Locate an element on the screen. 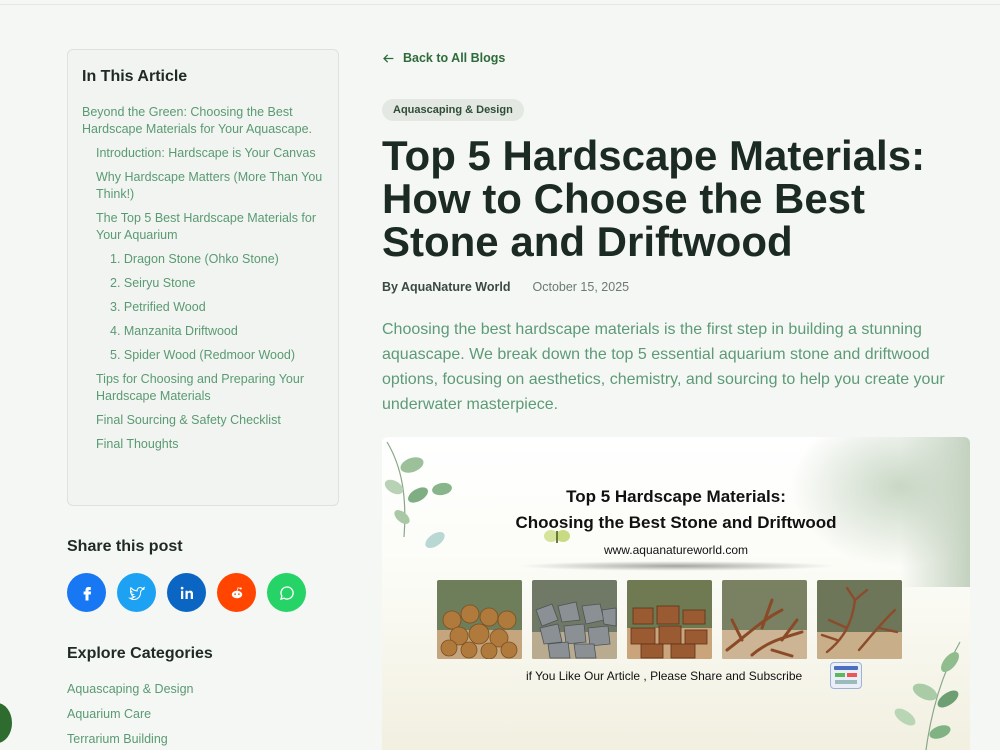  category-link: Aquarium Care is located at coordinates (130, 714).